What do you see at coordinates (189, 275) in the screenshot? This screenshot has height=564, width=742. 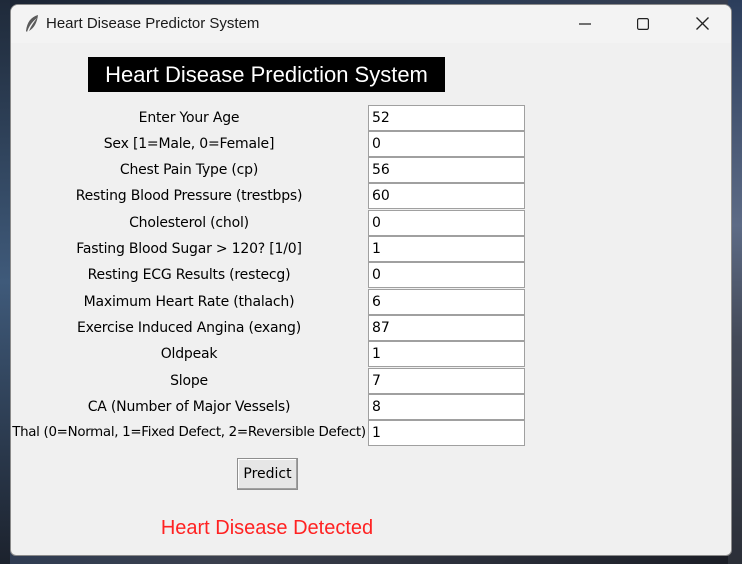 I see `resting-ecg-label: Resting ECG Results (restecg)` at bounding box center [189, 275].